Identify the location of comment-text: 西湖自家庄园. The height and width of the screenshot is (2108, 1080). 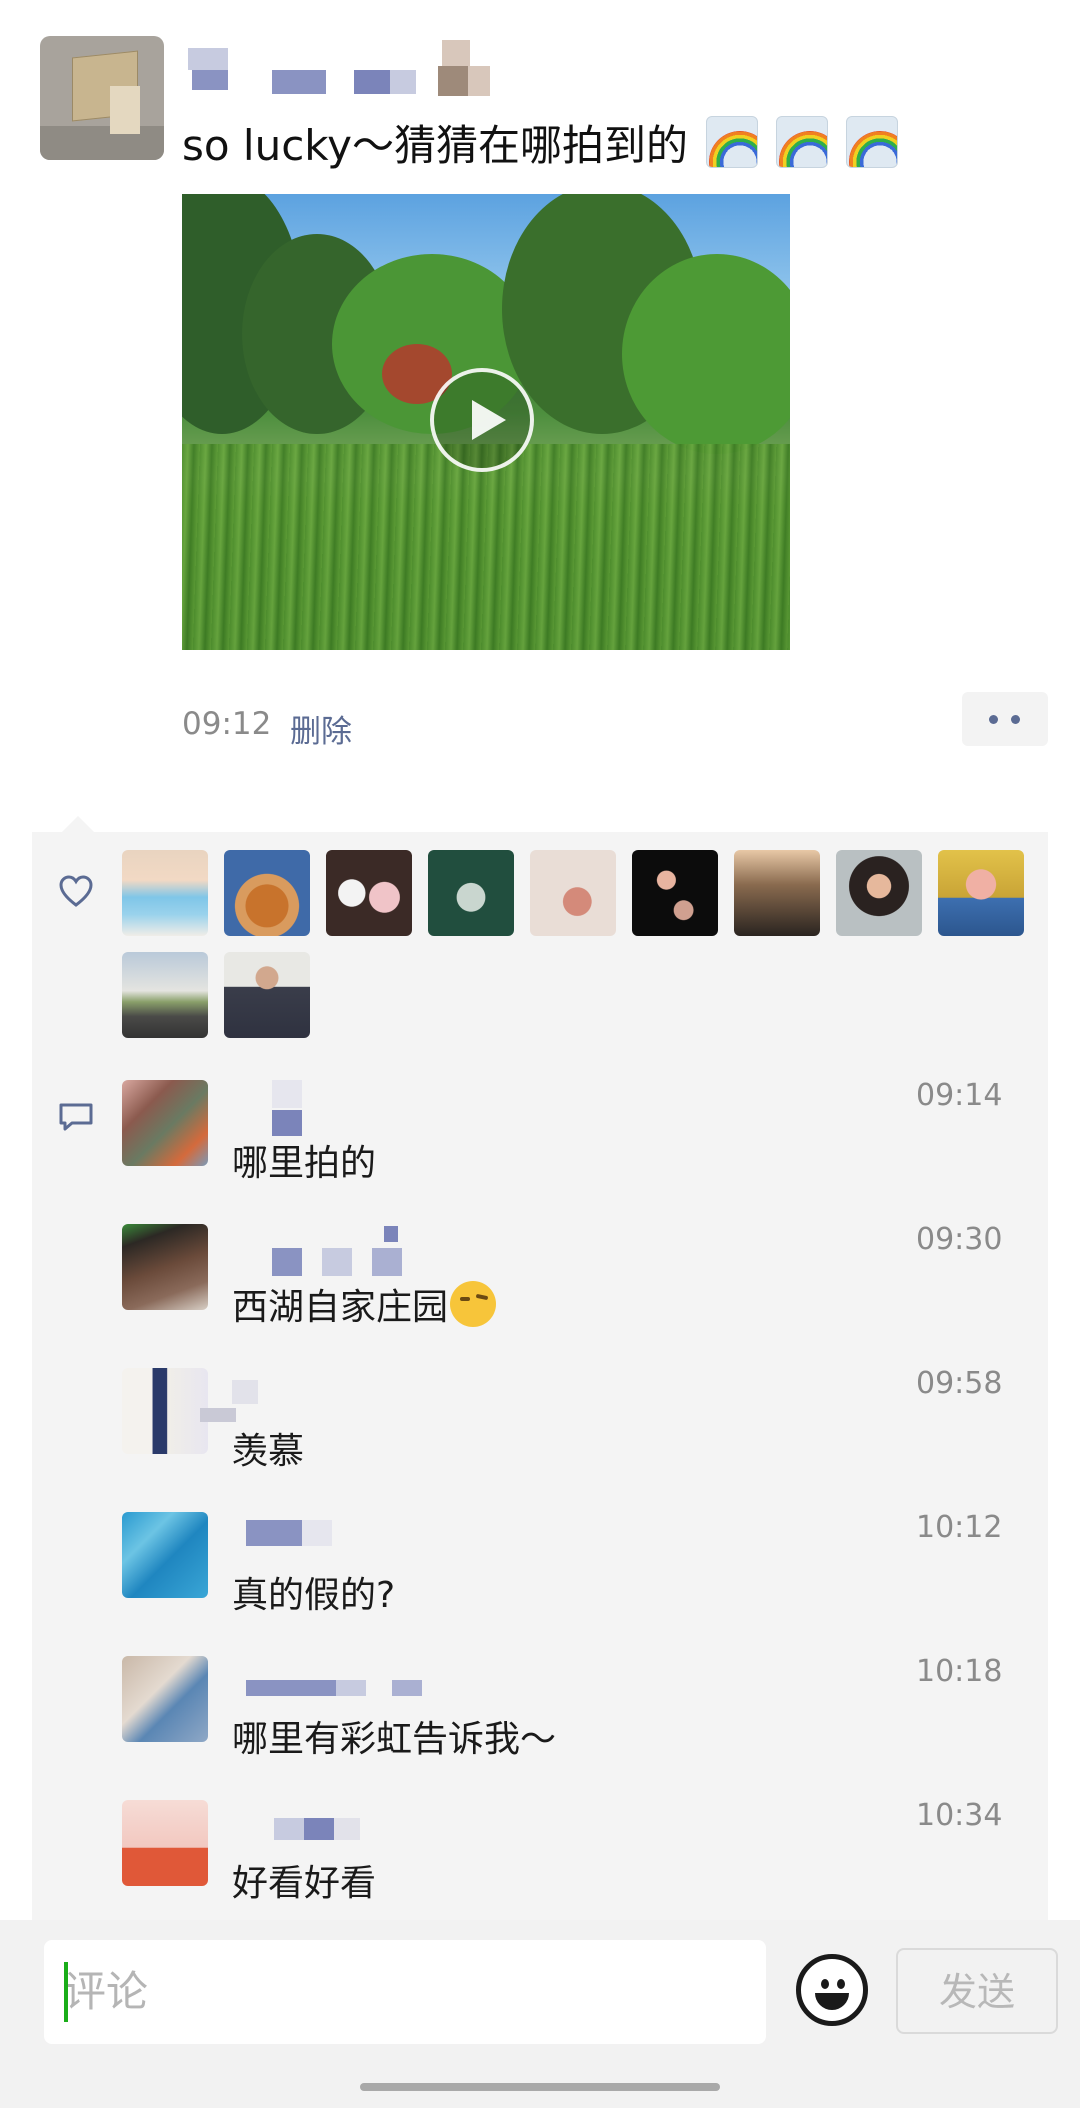
(364, 1304).